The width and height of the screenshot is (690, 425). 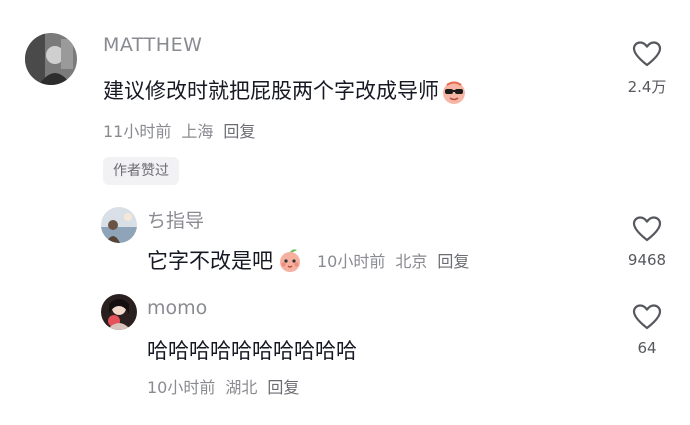 What do you see at coordinates (290, 260) in the screenshot?
I see `peach-emoji-icon` at bounding box center [290, 260].